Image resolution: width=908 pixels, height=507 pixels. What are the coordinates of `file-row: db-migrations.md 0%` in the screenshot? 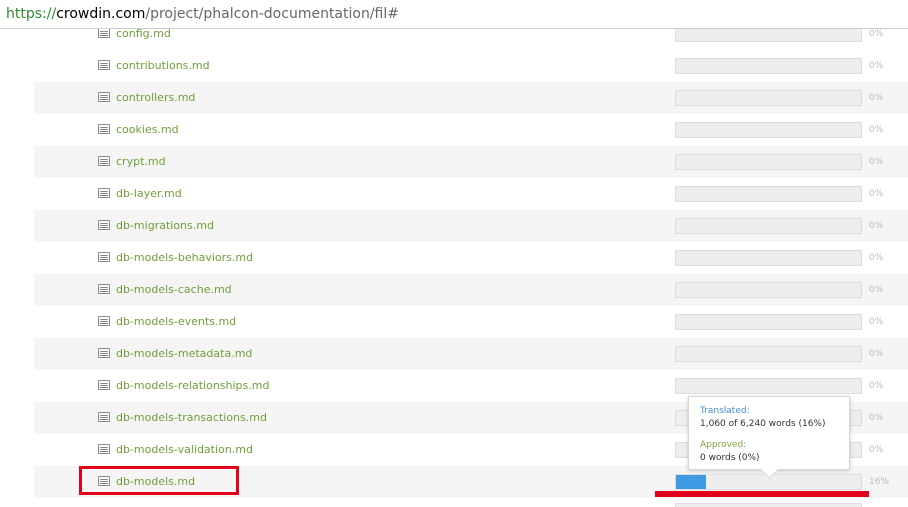 It's located at (471, 226).